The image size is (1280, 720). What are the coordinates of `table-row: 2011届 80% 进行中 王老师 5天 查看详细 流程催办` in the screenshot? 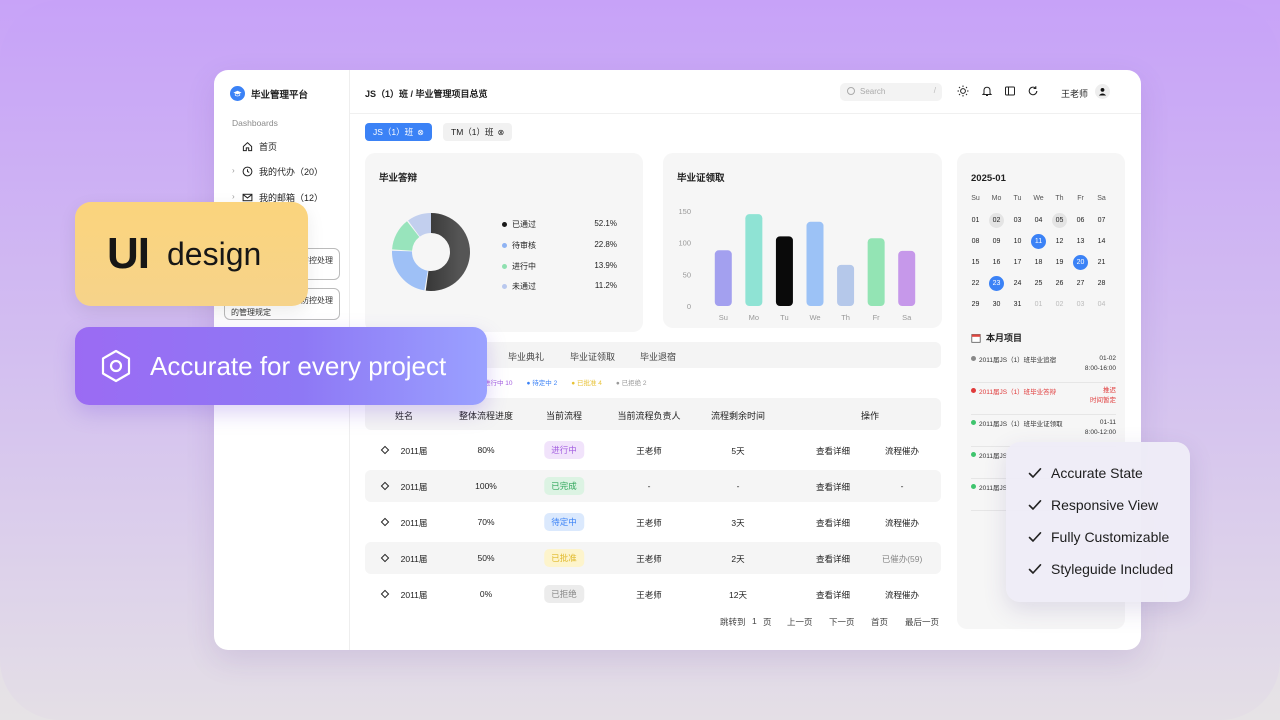 It's located at (653, 450).